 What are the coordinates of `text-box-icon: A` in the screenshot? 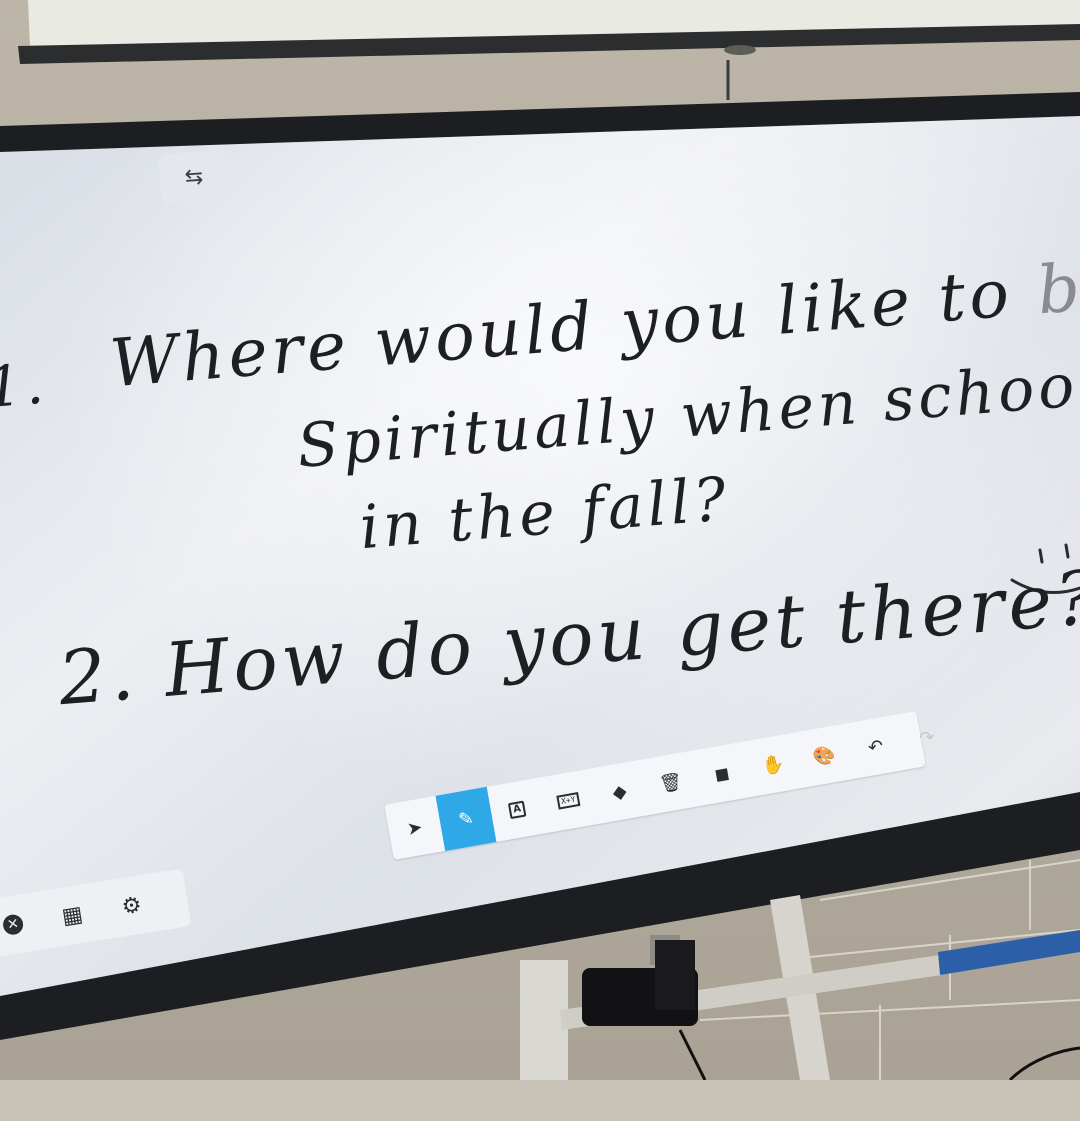 It's located at (517, 810).